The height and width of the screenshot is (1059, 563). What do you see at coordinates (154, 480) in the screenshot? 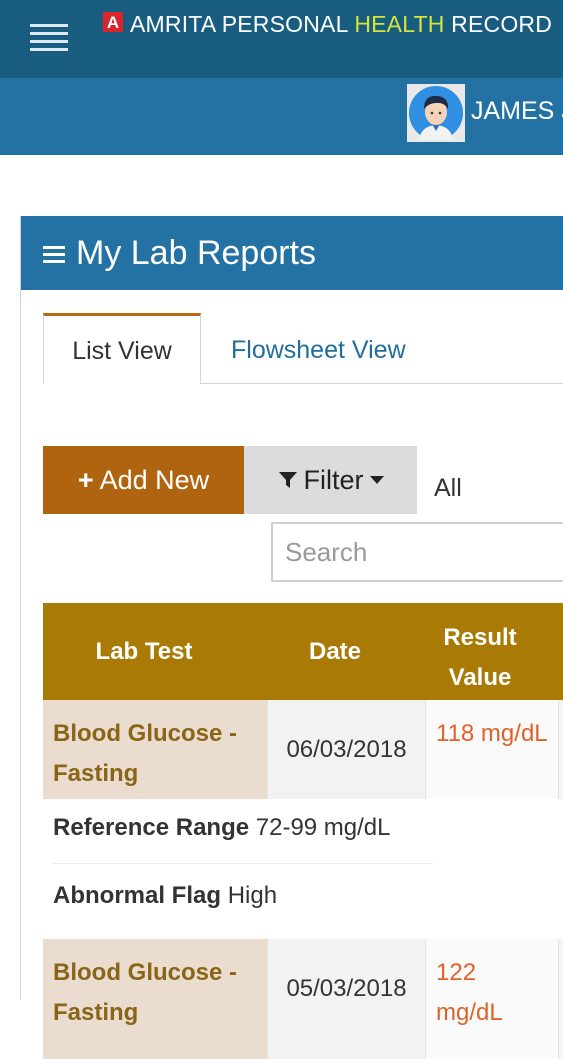
I see `add-new-label: Add New` at bounding box center [154, 480].